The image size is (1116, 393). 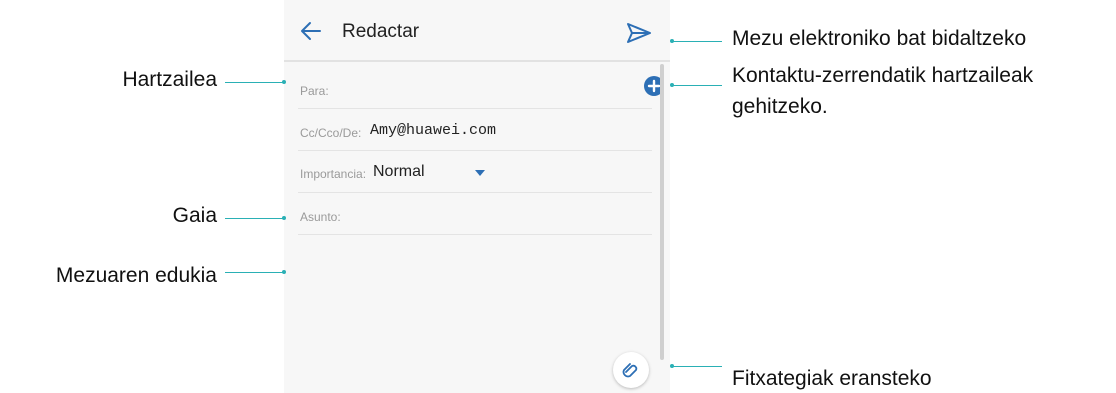 What do you see at coordinates (331, 133) in the screenshot?
I see `cc-label: Cc/Cco/De:` at bounding box center [331, 133].